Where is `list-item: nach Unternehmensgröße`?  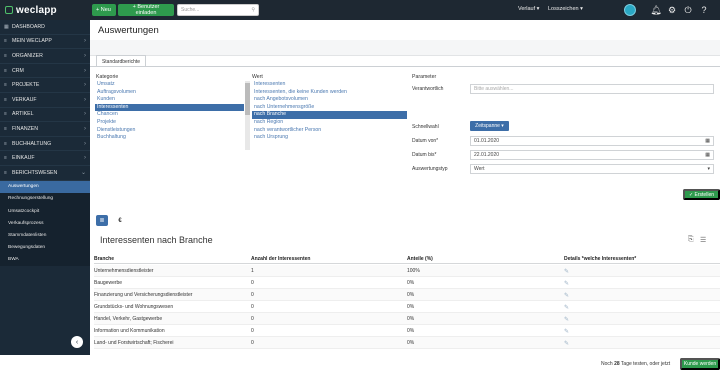 list-item: nach Unternehmensgröße is located at coordinates (329, 108).